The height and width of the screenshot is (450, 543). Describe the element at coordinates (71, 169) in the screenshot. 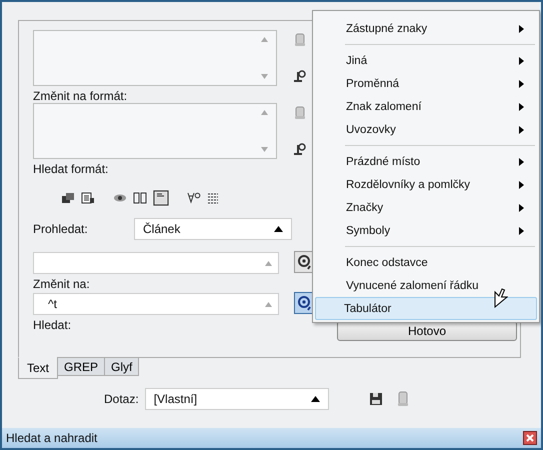

I see `find-format-label: Hledat formát:` at that location.